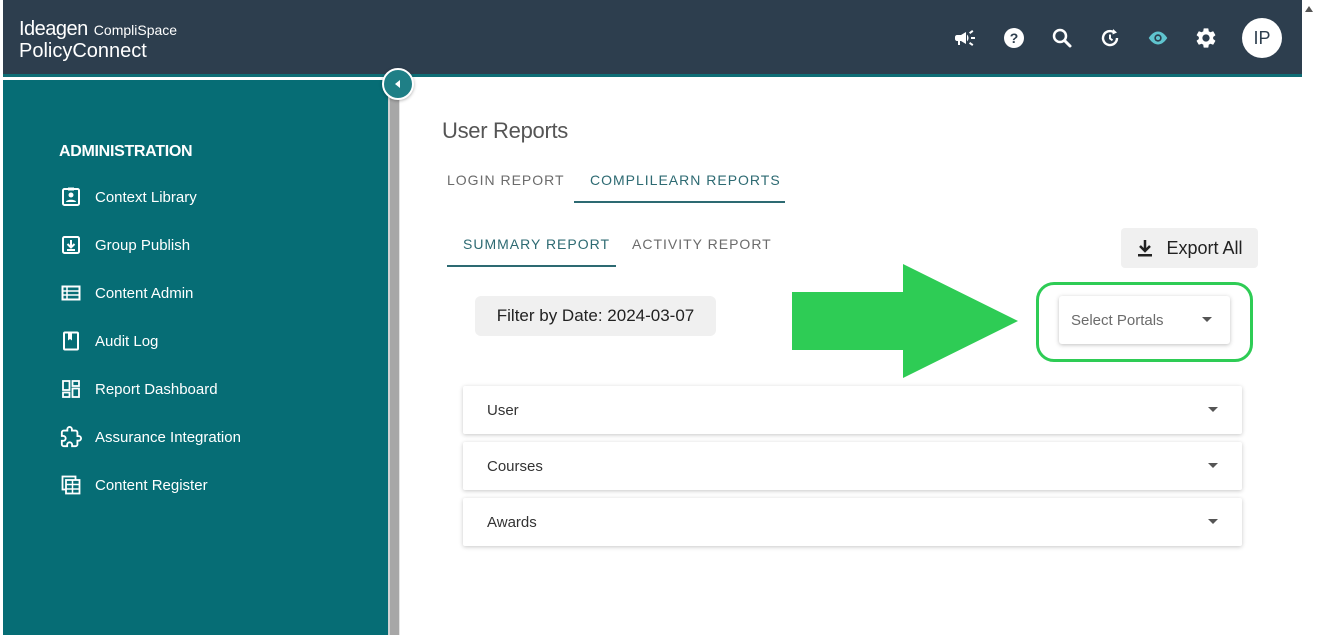  Describe the element at coordinates (1158, 38) in the screenshot. I see `eye-icon` at that location.